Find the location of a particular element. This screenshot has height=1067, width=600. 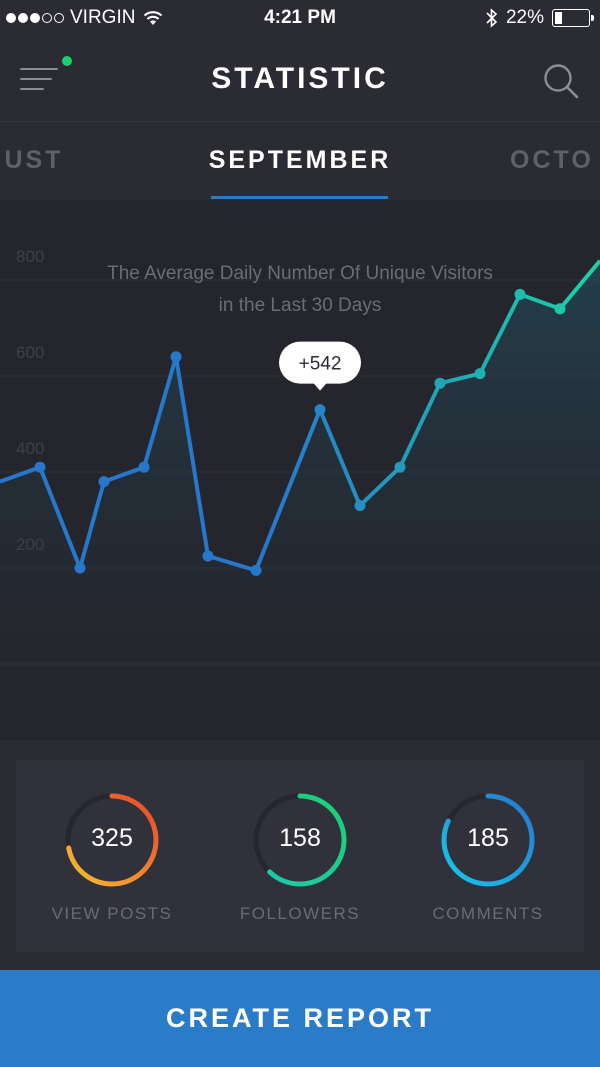

stat-label: VIEW POSTS is located at coordinates (112, 913).